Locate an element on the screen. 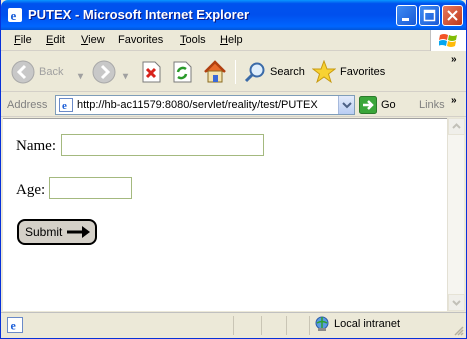 This screenshot has height=339, width=467. forward-arrow-icon is located at coordinates (104, 72).